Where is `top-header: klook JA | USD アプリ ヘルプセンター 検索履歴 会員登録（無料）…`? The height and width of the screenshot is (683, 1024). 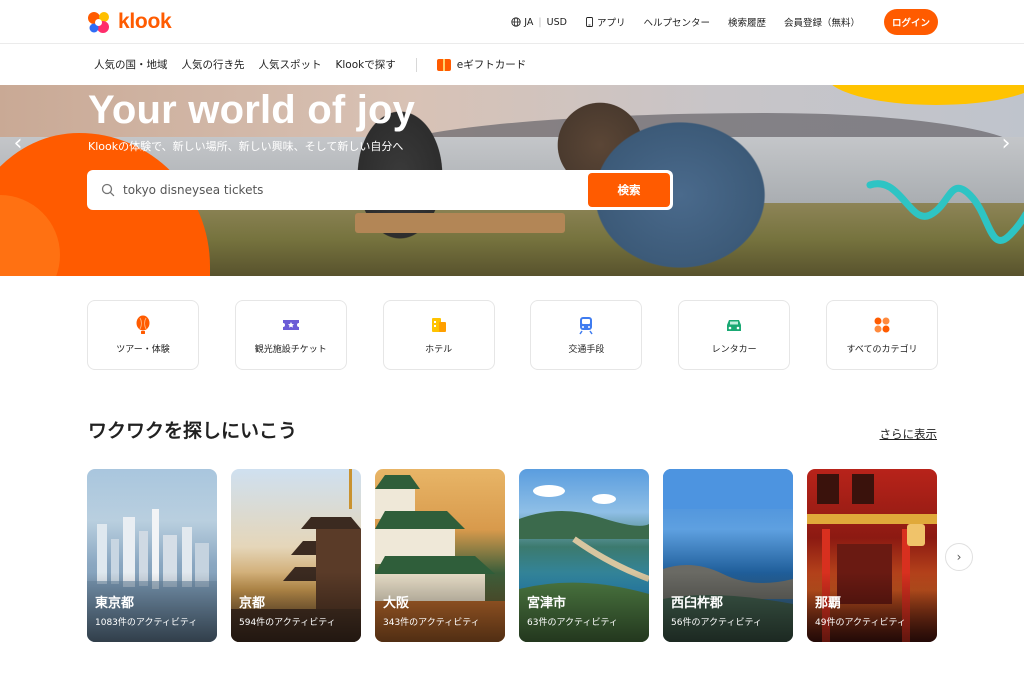
top-header: klook JA | USD アプリ ヘルプセンター 検索履歴 会員登録（無料）… is located at coordinates (512, 22).